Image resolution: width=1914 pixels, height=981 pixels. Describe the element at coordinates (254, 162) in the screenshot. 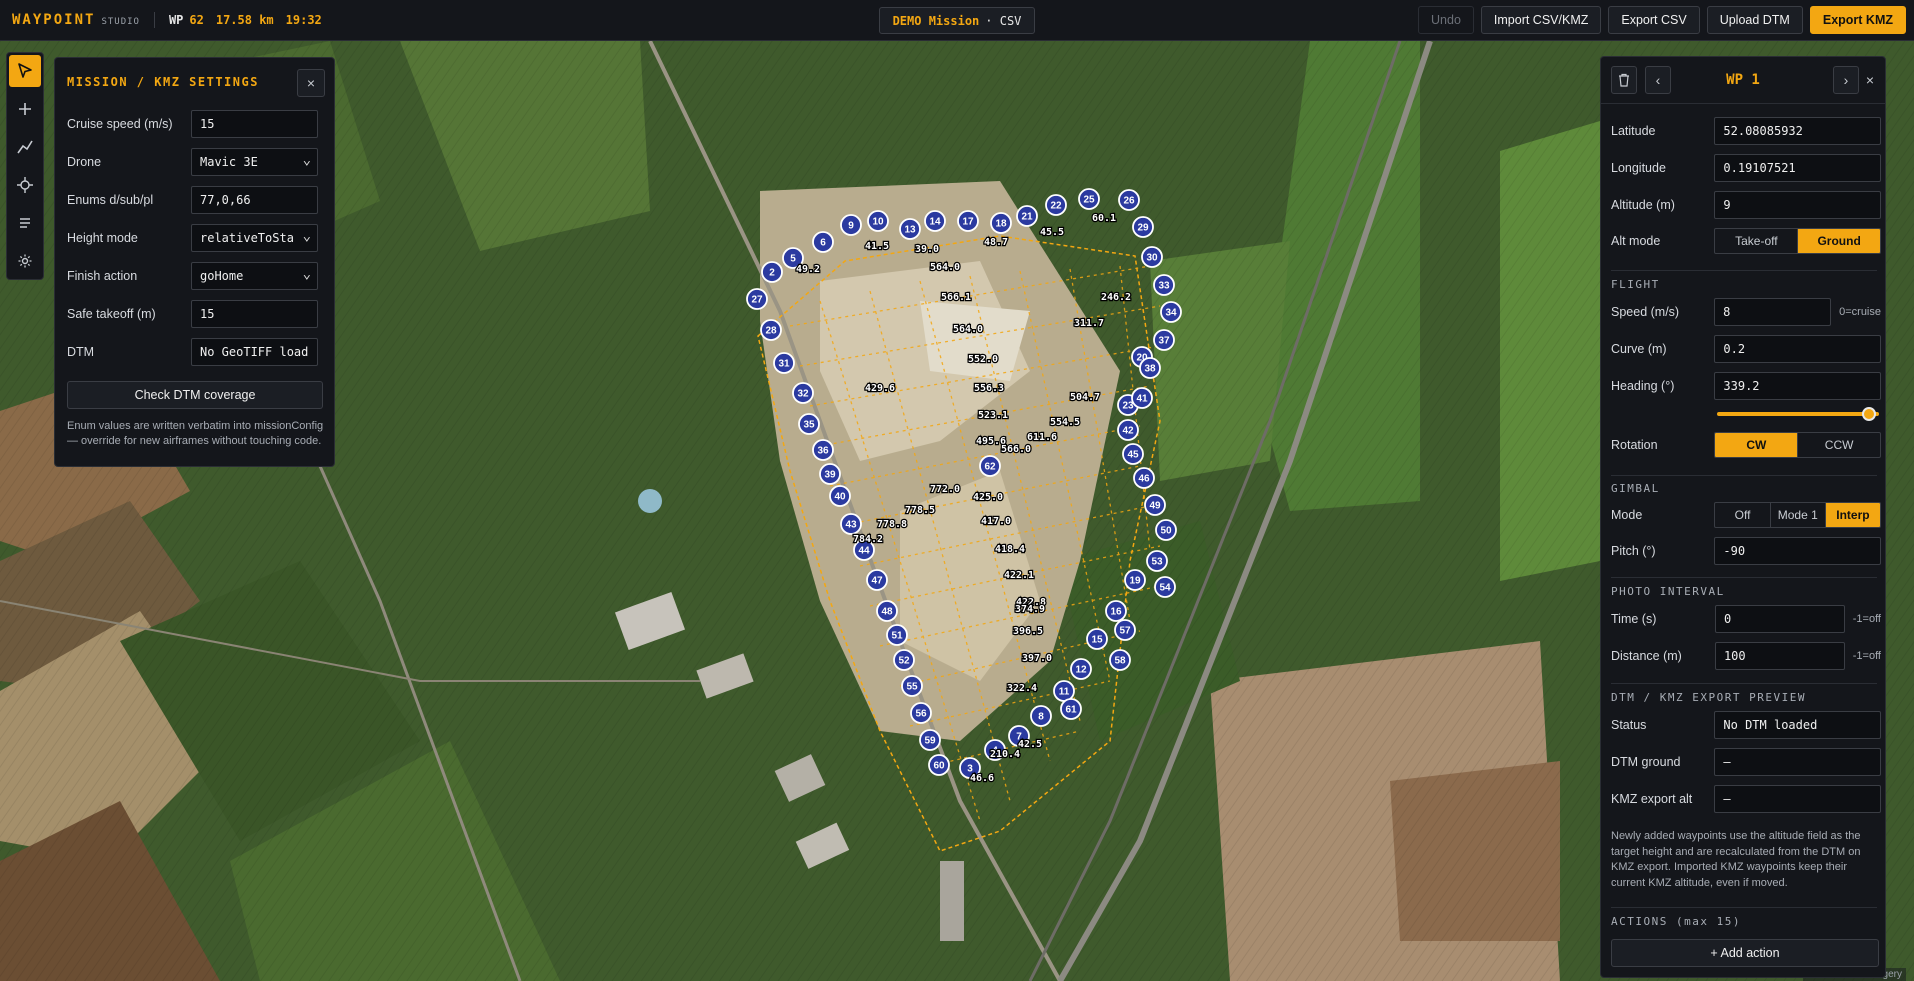

I see `drone-select: Mavic 3E` at that location.